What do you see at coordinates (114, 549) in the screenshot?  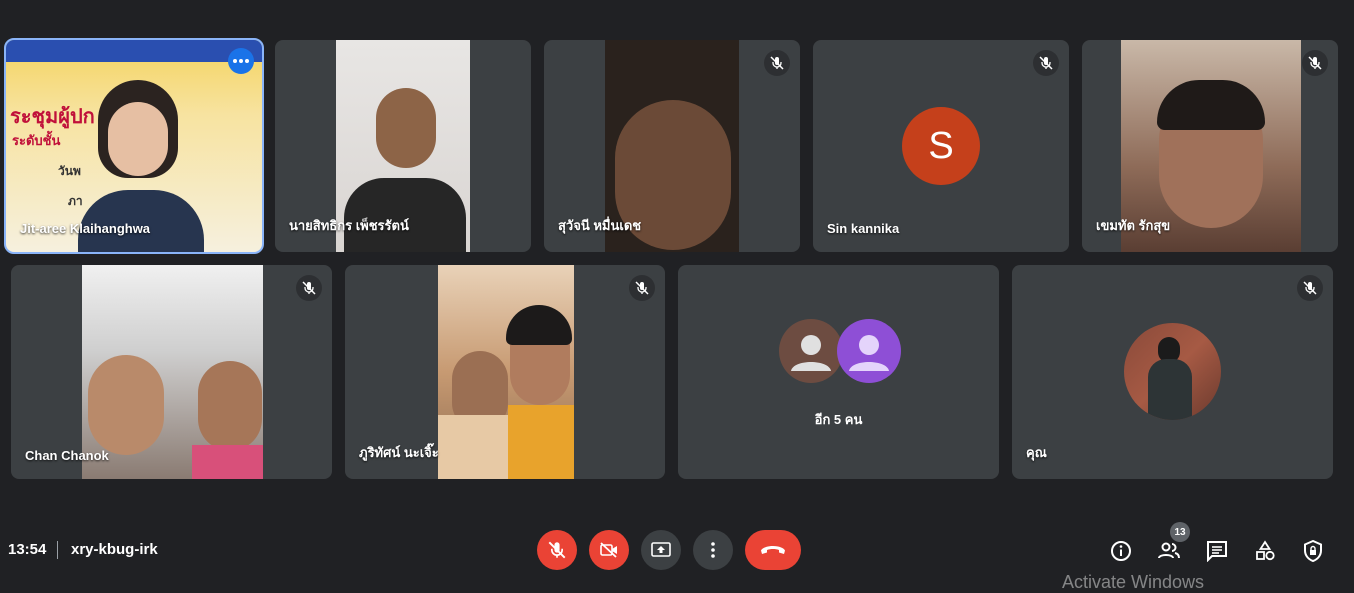 I see `meeting-code: xry-kbug-irk` at bounding box center [114, 549].